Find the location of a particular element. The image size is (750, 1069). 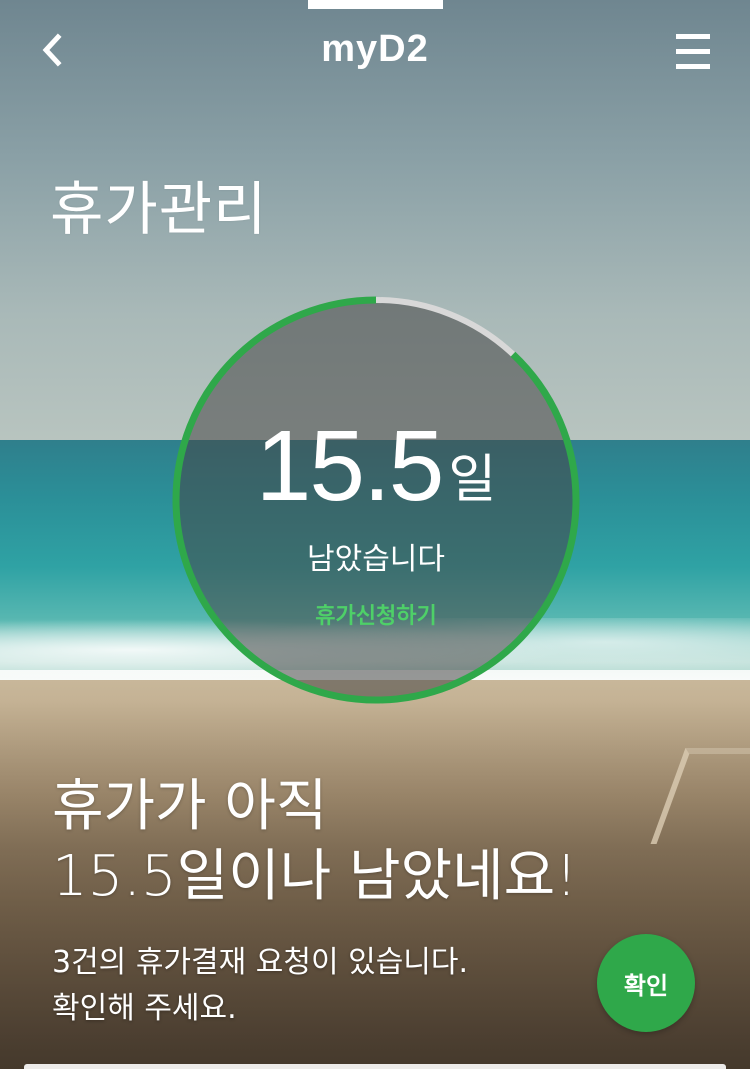

approval-notice-line-1: 3건의 휴가결재 요청이 있습니다. is located at coordinates (260, 962).